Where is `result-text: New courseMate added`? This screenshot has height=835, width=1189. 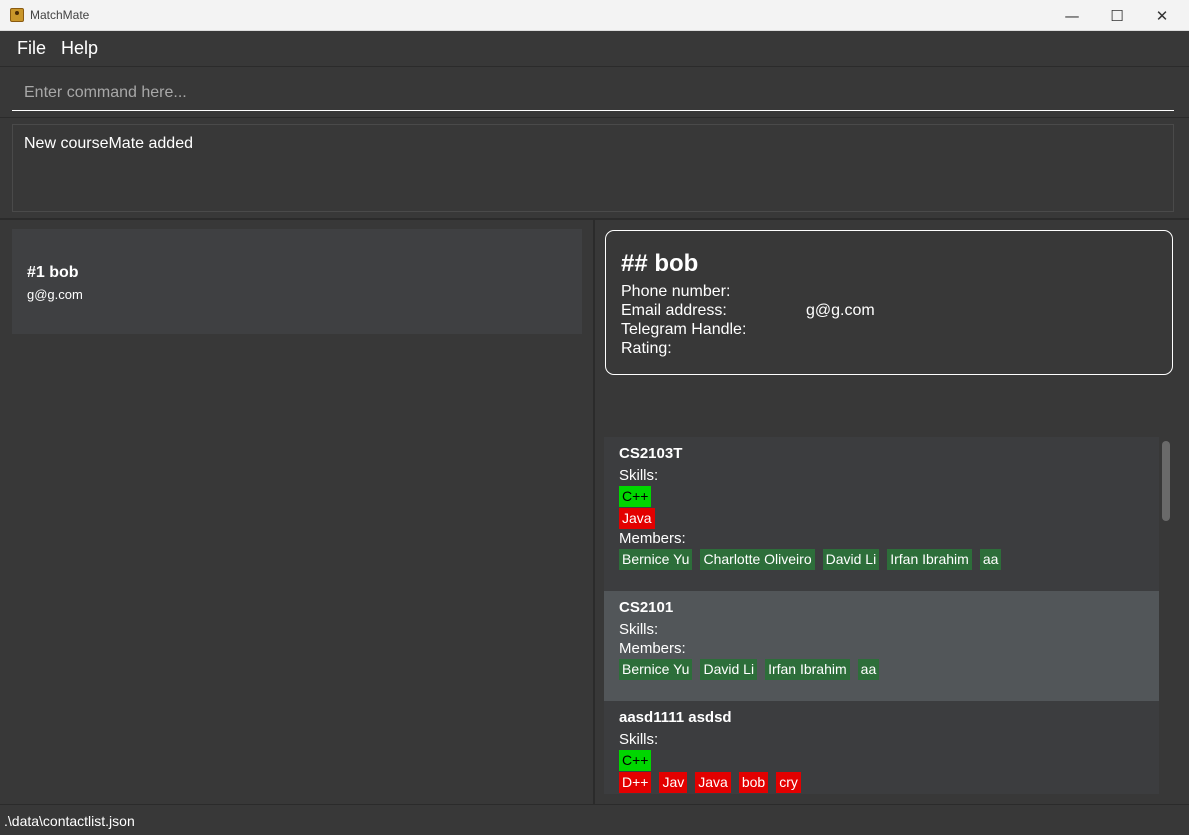
result-text: New courseMate added is located at coordinates (108, 143).